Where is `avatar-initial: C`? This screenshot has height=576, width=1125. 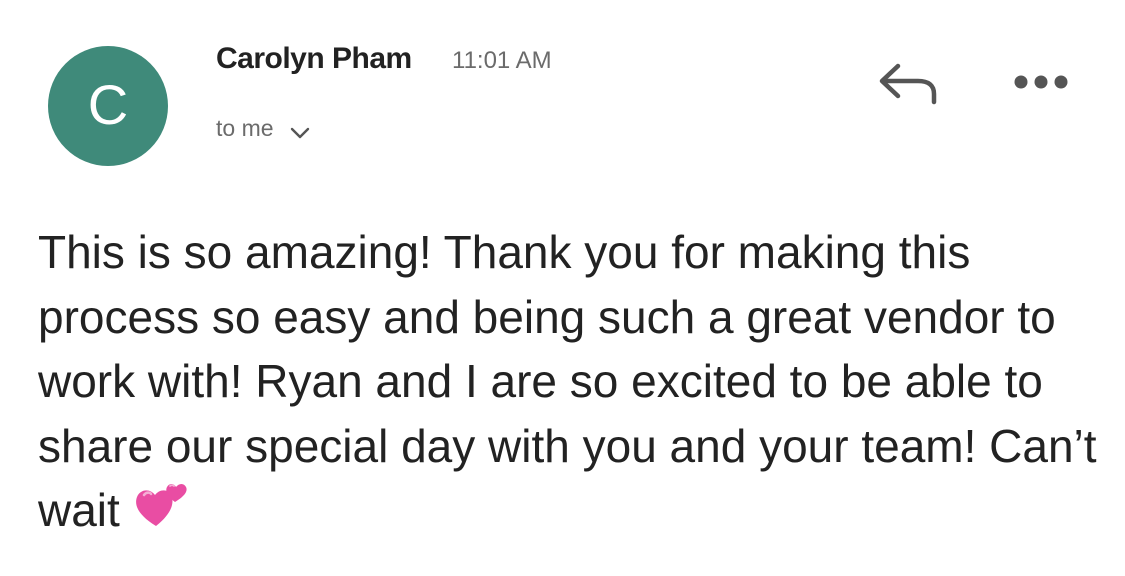
avatar-initial: C is located at coordinates (108, 104).